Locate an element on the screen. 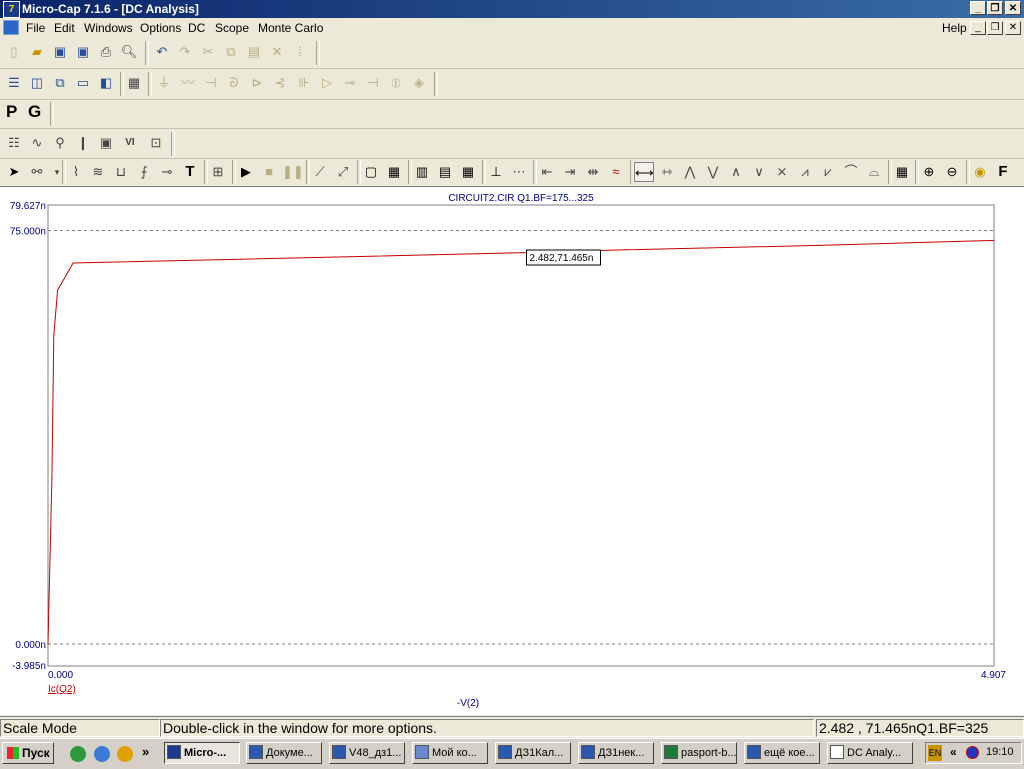 This screenshot has height=769, width=1024. ground-icon: ⏚ is located at coordinates (164, 83).